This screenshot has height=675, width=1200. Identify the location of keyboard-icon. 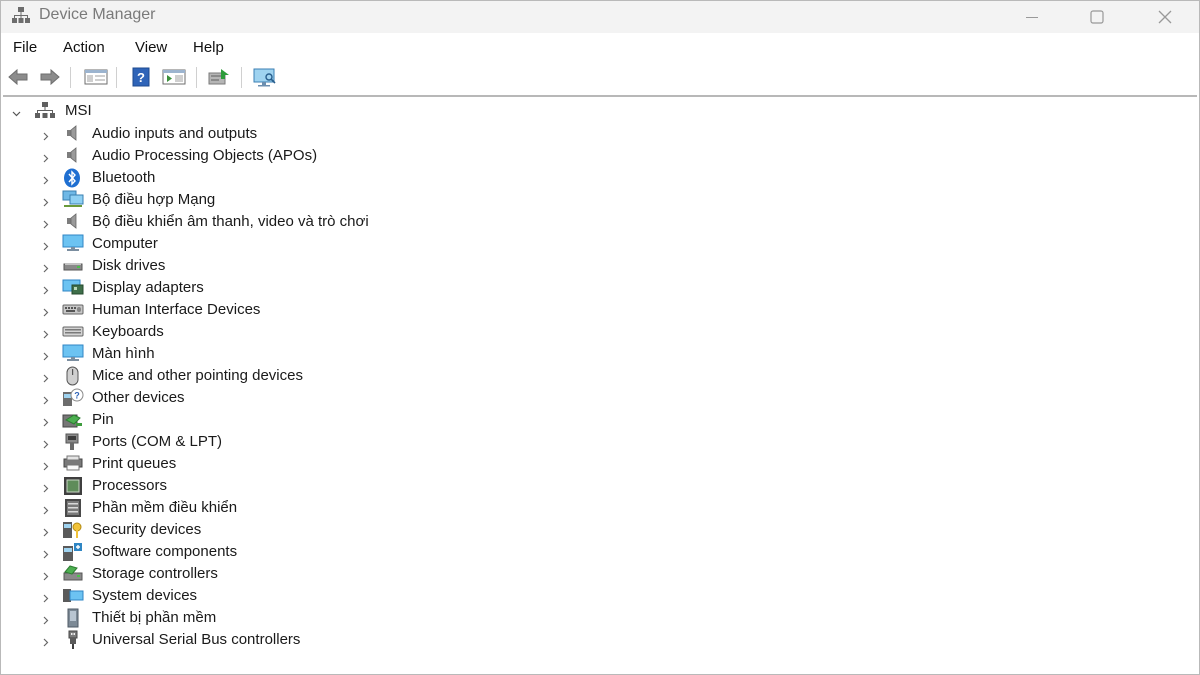
(73, 331).